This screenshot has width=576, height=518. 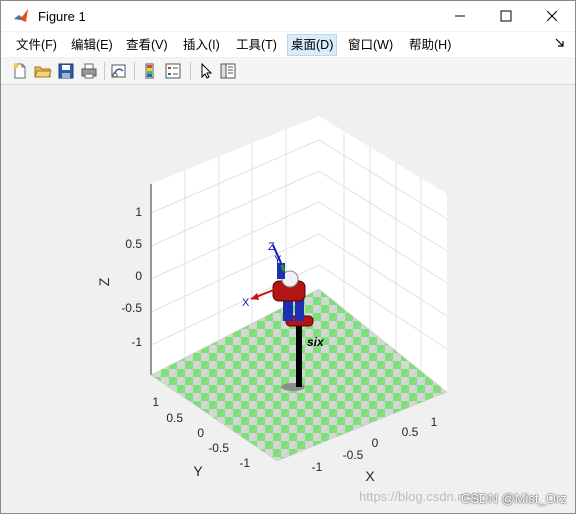 I want to click on pointer-icon, so click(x=206, y=71).